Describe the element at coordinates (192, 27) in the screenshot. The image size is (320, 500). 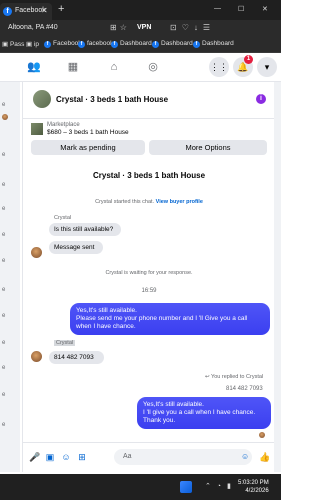
I see `browser-toolbar-icons: ⊡♡↓☰` at that location.